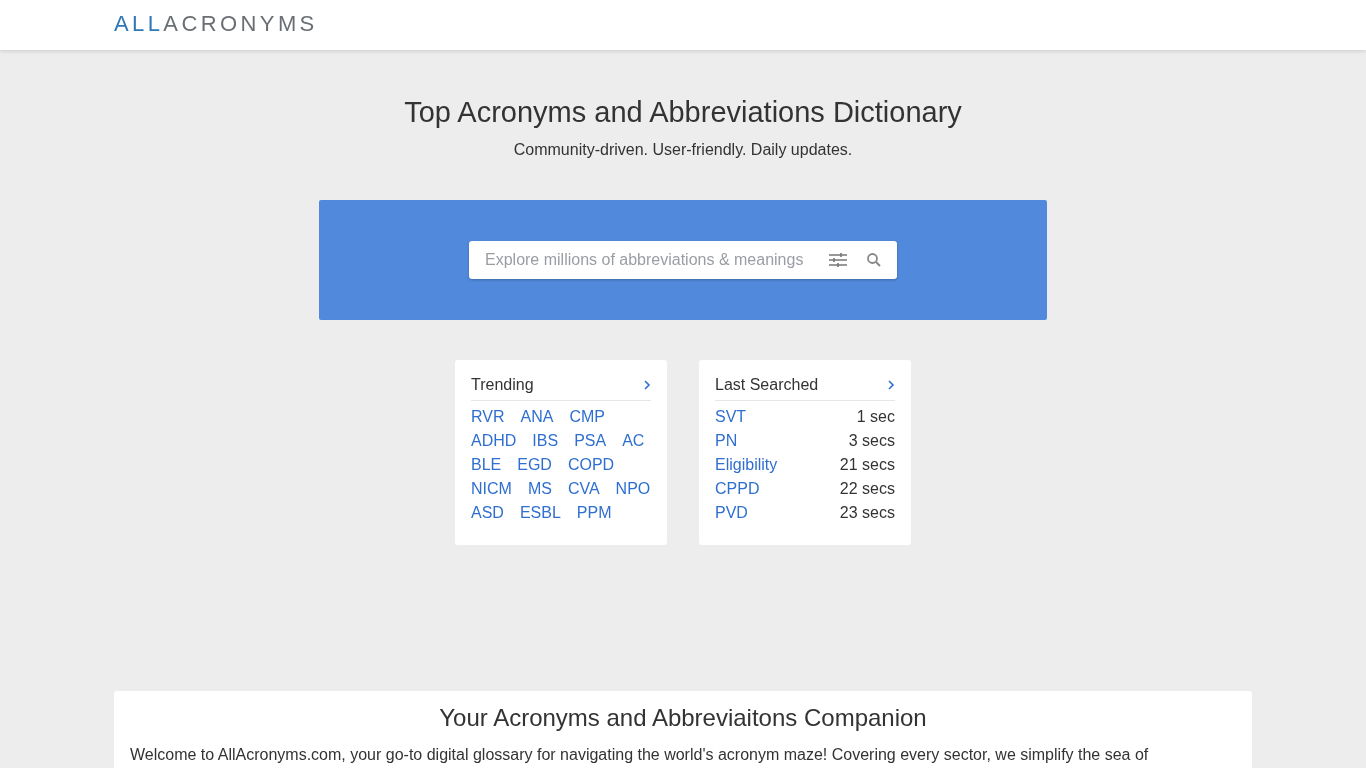  I want to click on search-icon, so click(874, 260).